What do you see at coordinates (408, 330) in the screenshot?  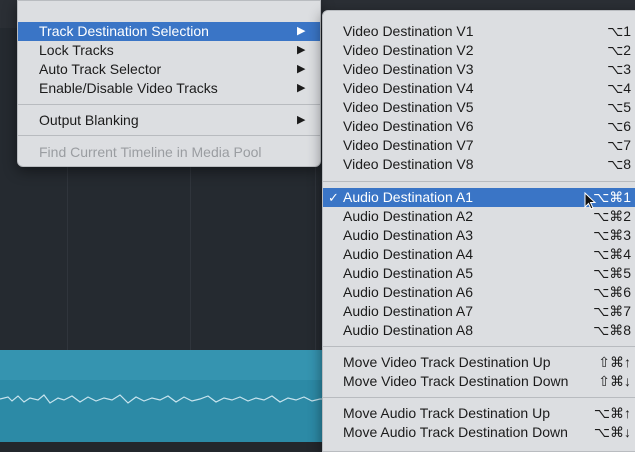 I see `menu-item-label: Audio Destination A8` at bounding box center [408, 330].